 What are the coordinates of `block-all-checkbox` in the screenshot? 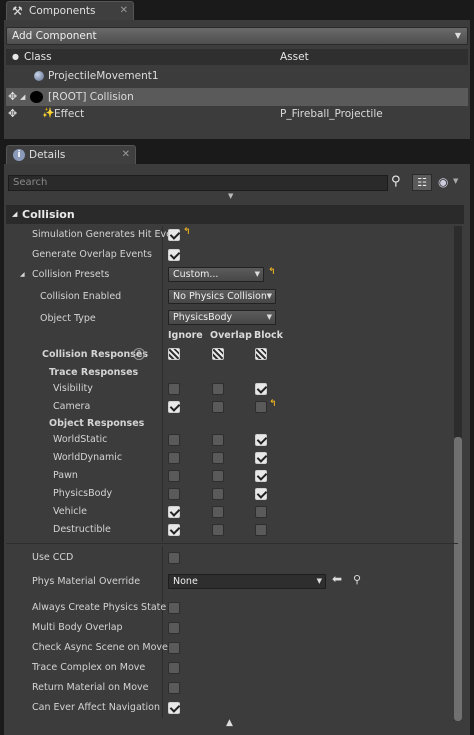 It's located at (261, 354).